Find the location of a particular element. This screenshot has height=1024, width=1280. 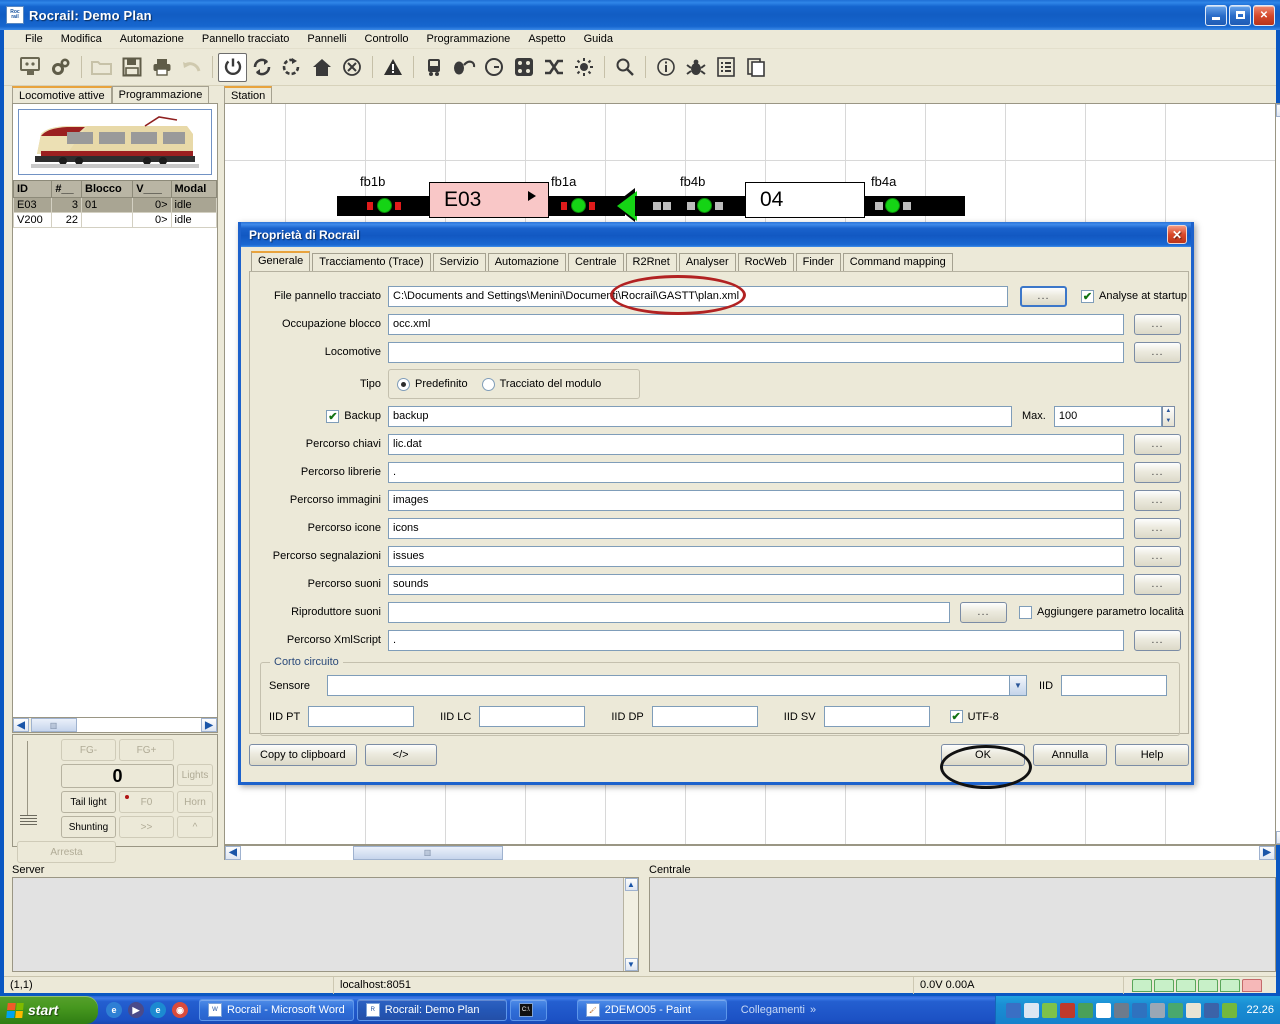

tray-volume-icon is located at coordinates (1140, 1010).